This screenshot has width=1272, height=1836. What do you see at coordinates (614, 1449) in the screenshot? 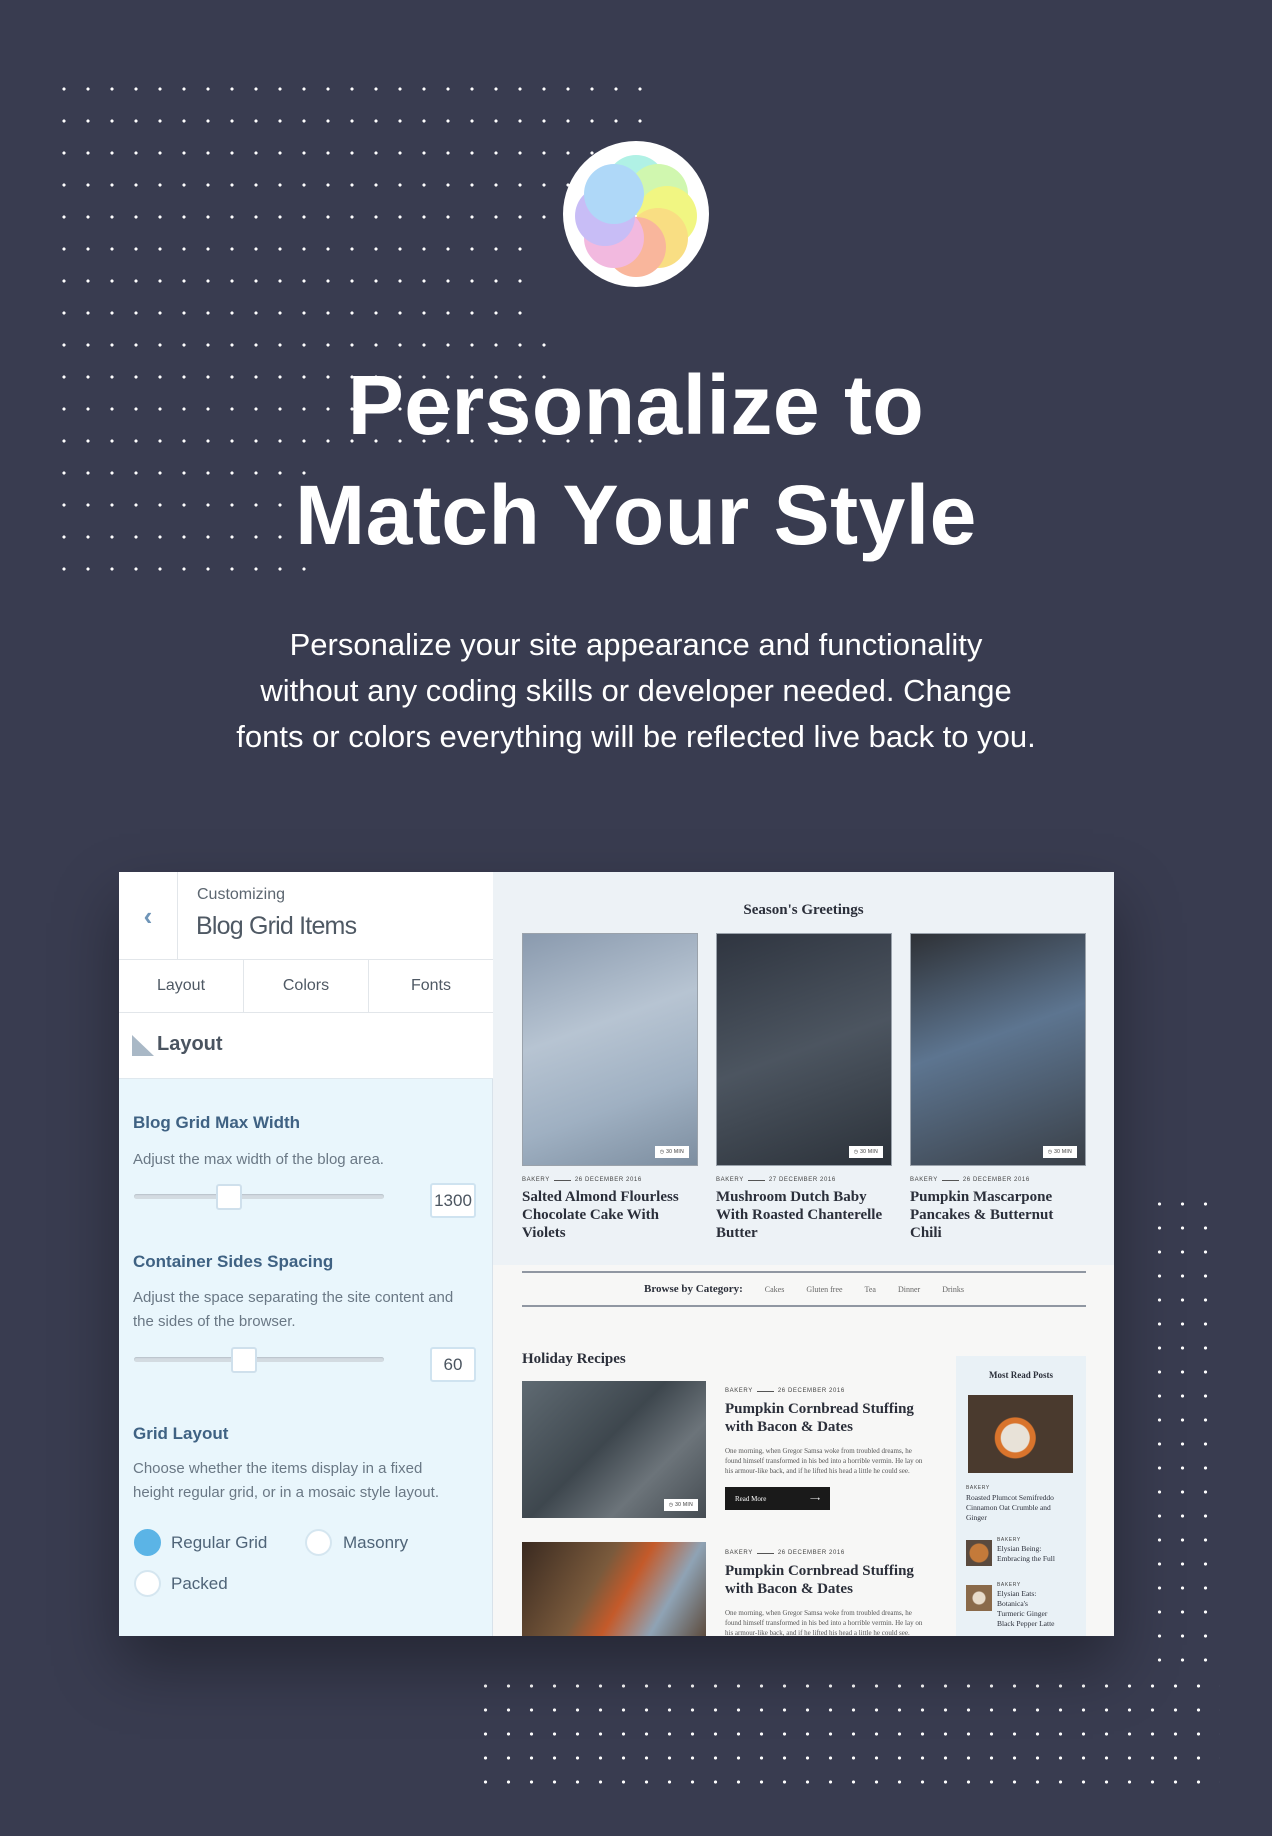
I see `post-image: ◷ 30 MIN` at bounding box center [614, 1449].